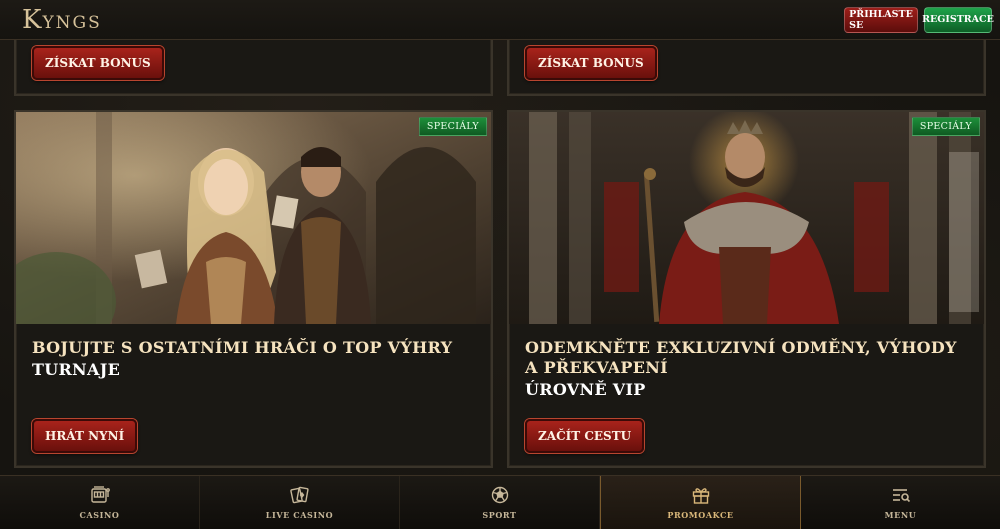  Describe the element at coordinates (958, 19) in the screenshot. I see `register-button: REGISTRACE` at that location.